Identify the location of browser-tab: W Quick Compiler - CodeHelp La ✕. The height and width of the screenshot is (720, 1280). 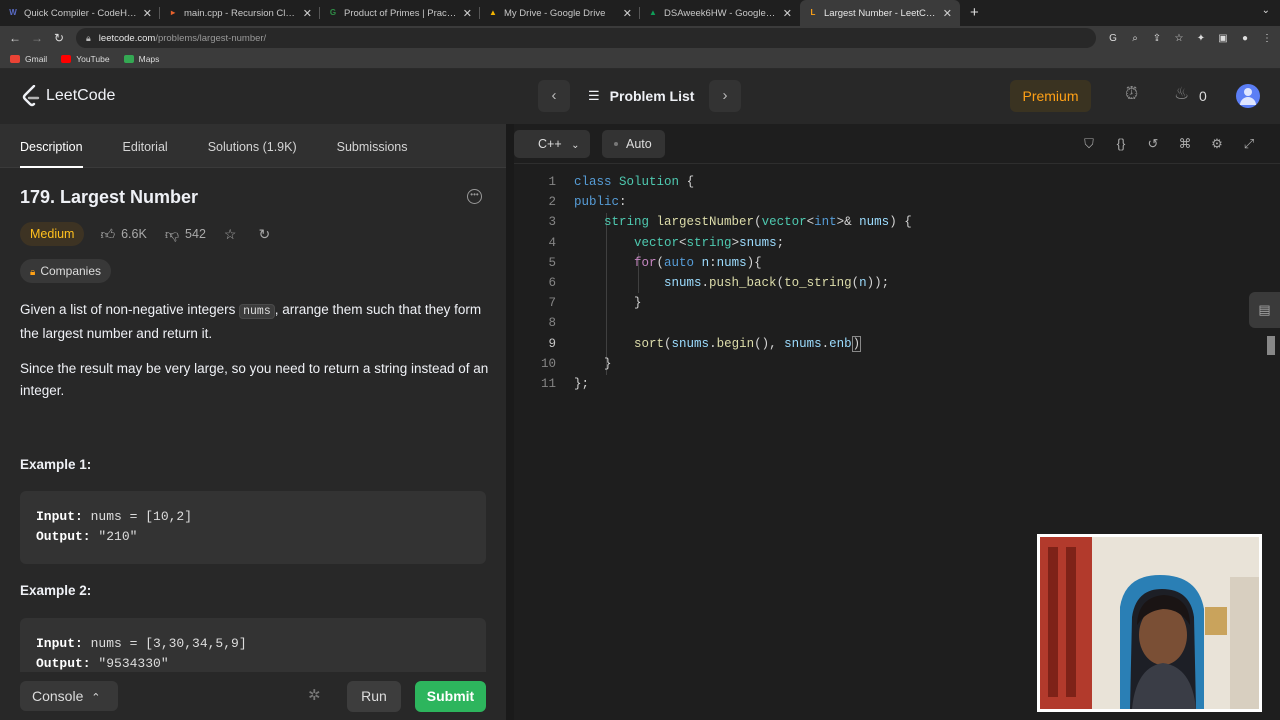
(80, 13).